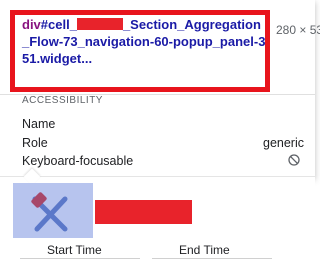 The image size is (320, 262). What do you see at coordinates (74, 250) in the screenshot?
I see `column-header-start-time: Start Time` at bounding box center [74, 250].